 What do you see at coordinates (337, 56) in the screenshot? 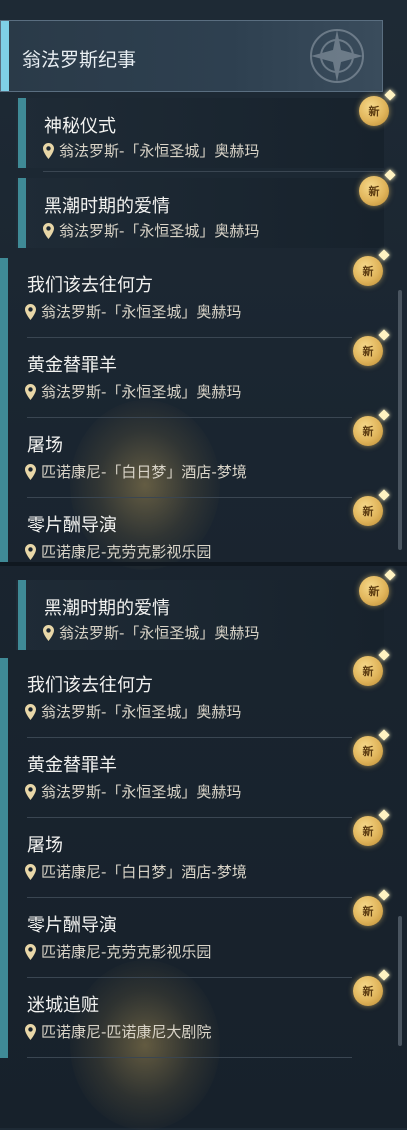
I see `emblem-icon` at bounding box center [337, 56].